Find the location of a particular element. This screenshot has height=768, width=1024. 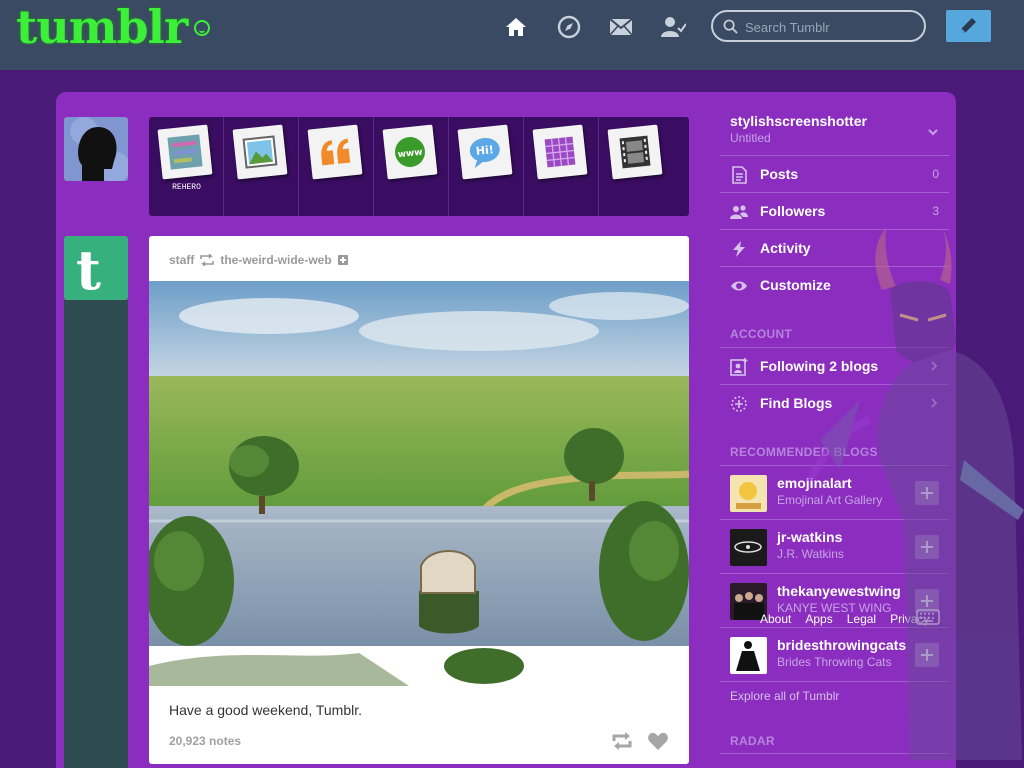

reblogged-from-link: the-weird-wide-web is located at coordinates (275, 260).